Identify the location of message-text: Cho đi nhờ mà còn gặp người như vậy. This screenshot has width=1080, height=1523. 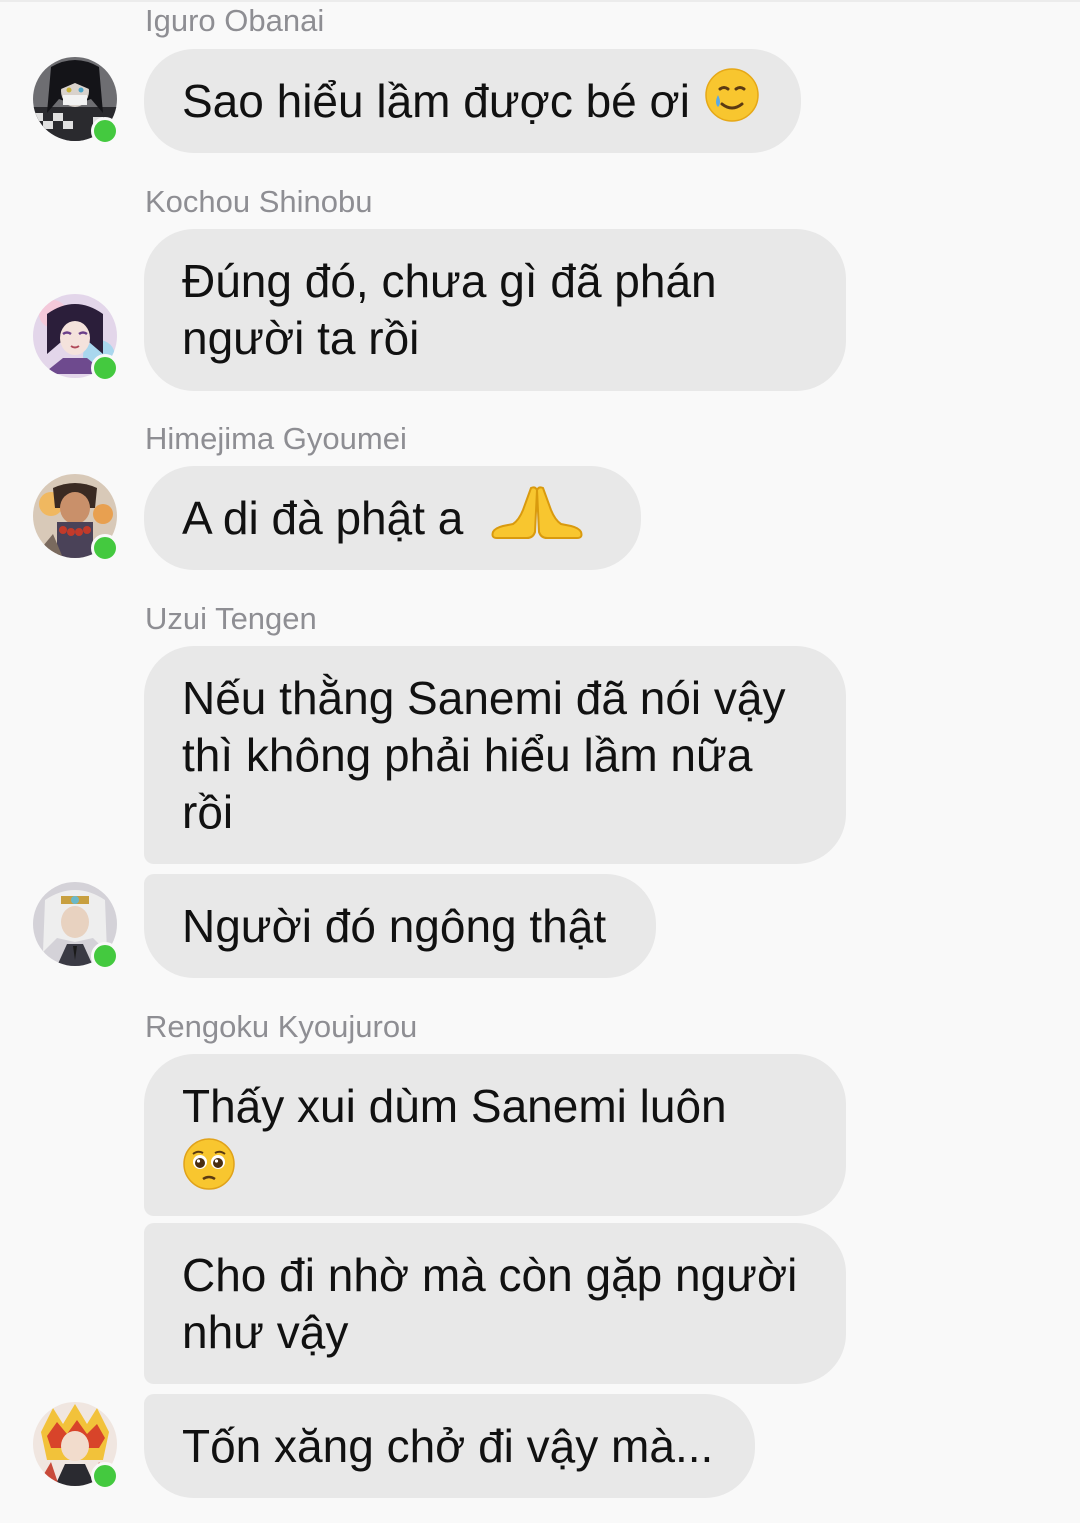
(490, 1303).